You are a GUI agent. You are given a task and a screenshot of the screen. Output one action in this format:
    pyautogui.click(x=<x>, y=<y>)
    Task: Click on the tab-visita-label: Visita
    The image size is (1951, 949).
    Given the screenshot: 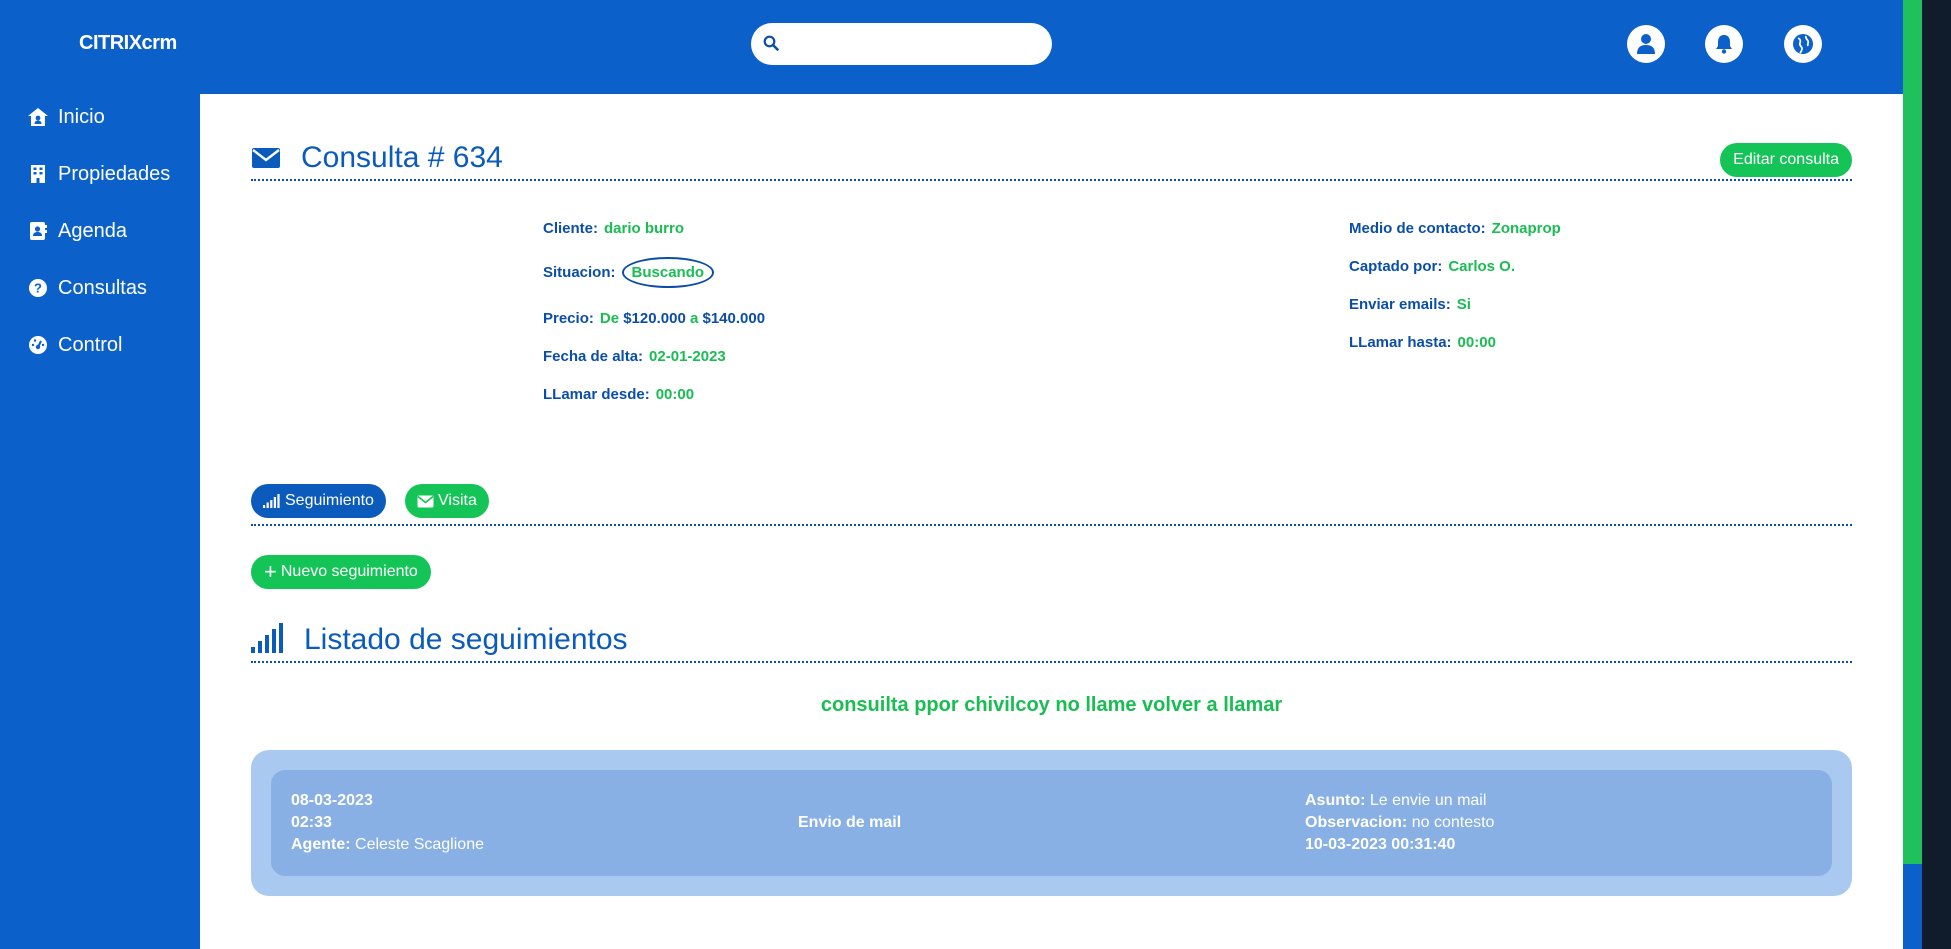 What is the action you would take?
    pyautogui.click(x=457, y=500)
    